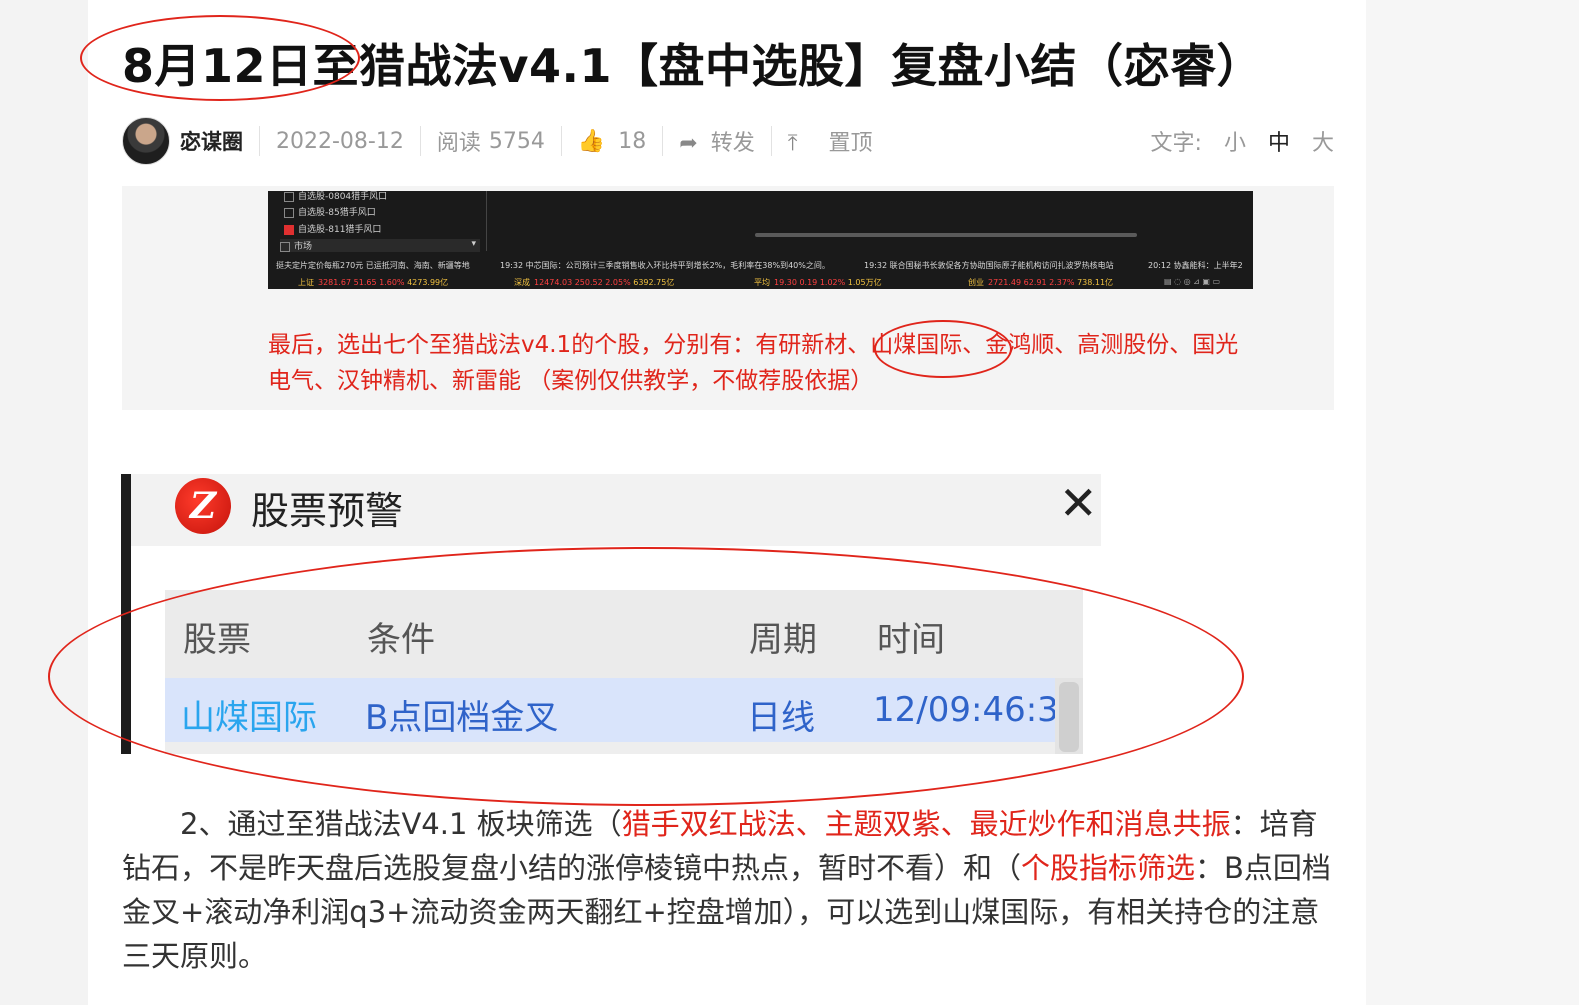 This screenshot has width=1579, height=1005. I want to click on alert-title: 股票预警, so click(327, 511).